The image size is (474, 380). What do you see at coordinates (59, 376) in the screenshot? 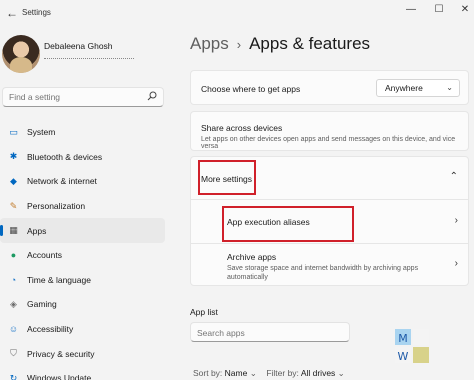
I see `sidebar-item-label: Windows Update` at bounding box center [59, 376].